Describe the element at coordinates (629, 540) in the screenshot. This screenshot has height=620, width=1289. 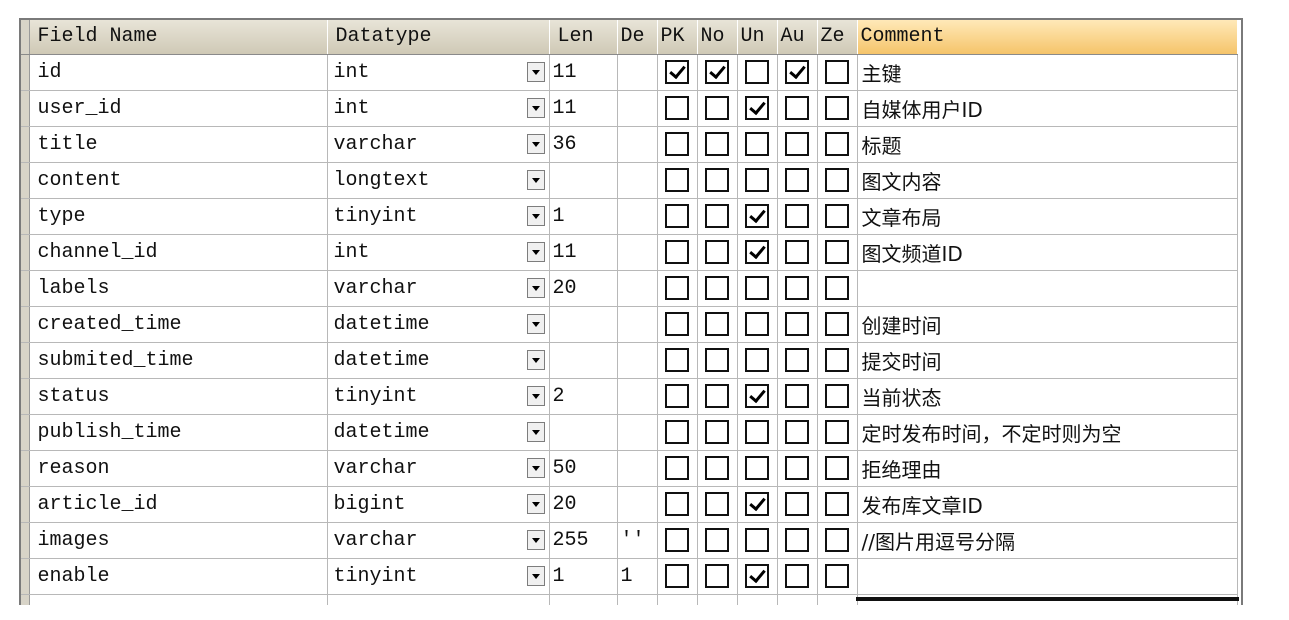
I see `table-row: images varchar 255 '' //图片用逗号分隔` at that location.